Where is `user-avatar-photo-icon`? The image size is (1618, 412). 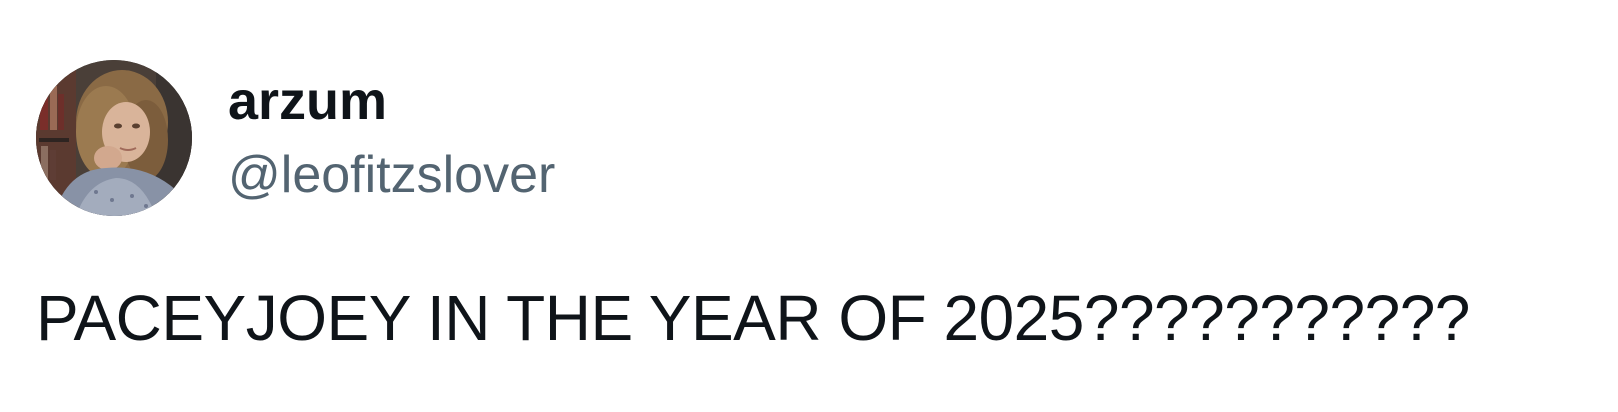
user-avatar-photo-icon is located at coordinates (114, 138).